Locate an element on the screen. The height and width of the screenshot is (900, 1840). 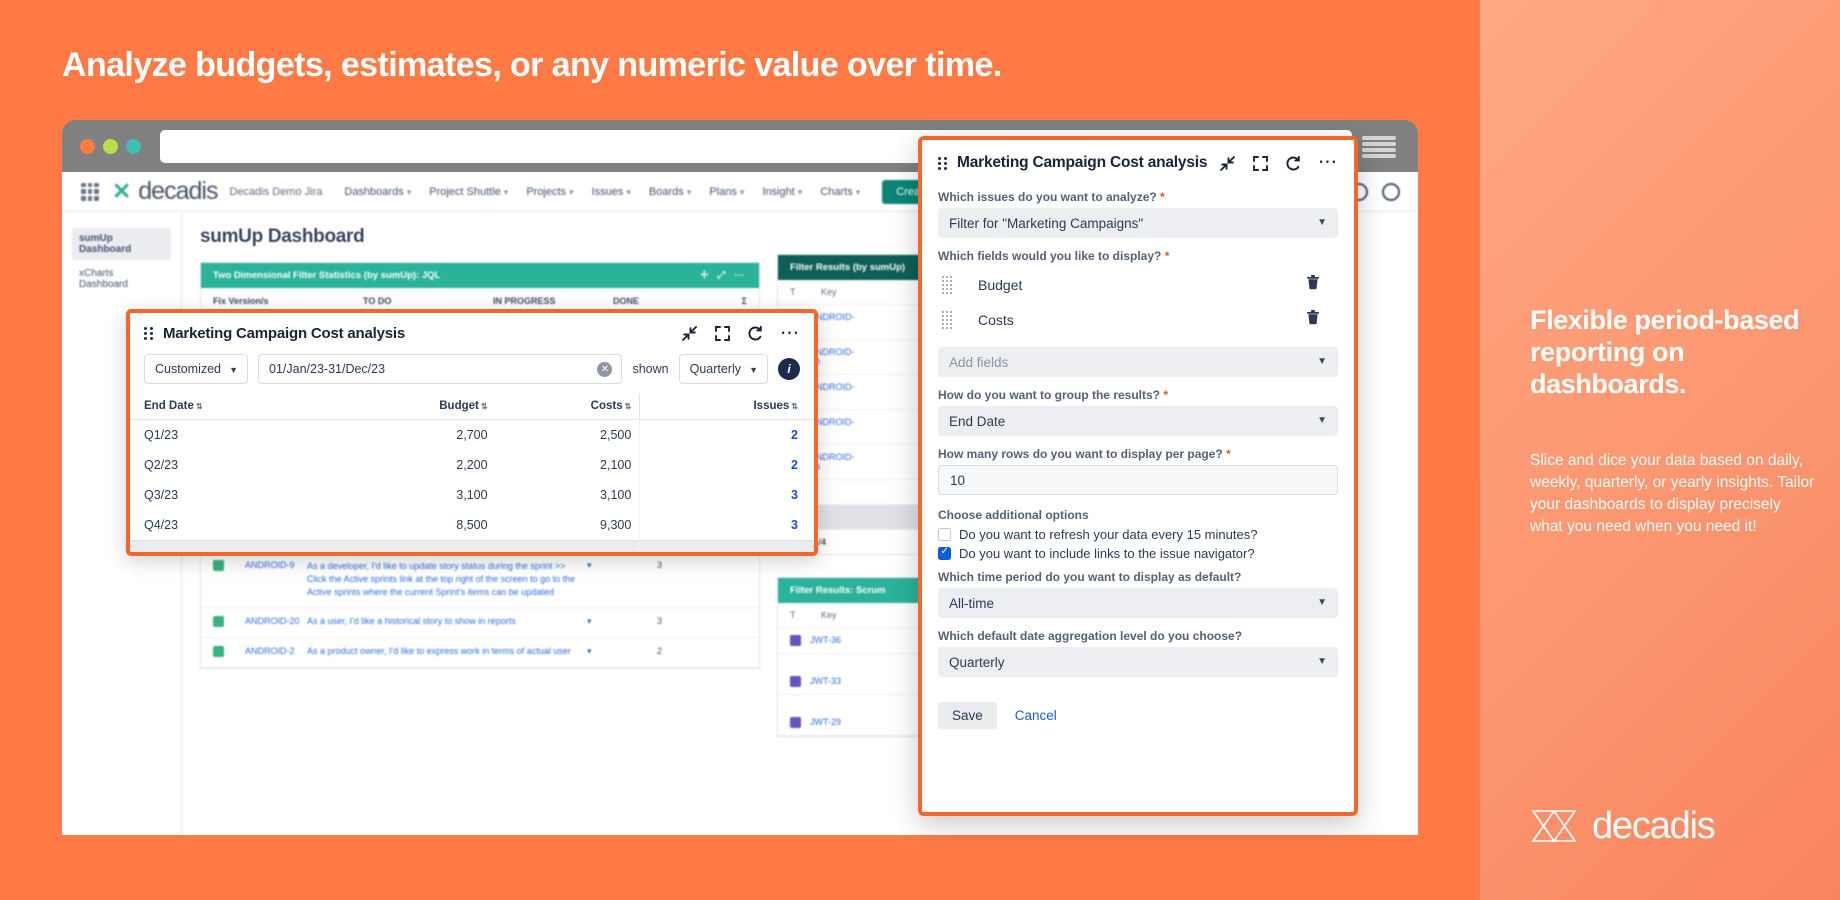
date-range-input: 01/Jan/23-31/Dec/23 ✕ is located at coordinates (440, 369).